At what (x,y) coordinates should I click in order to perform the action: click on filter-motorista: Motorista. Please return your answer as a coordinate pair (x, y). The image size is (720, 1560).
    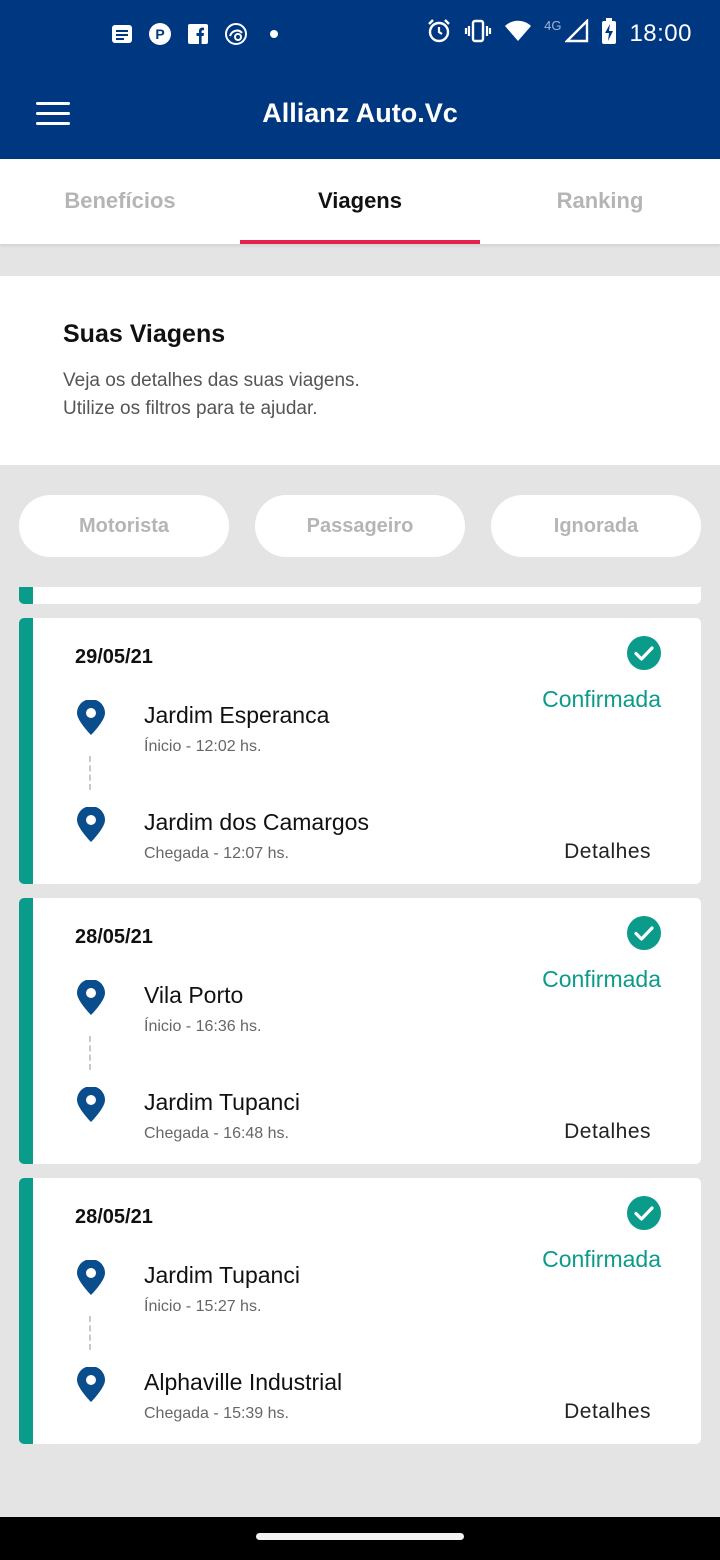
    Looking at the image, I should click on (124, 526).